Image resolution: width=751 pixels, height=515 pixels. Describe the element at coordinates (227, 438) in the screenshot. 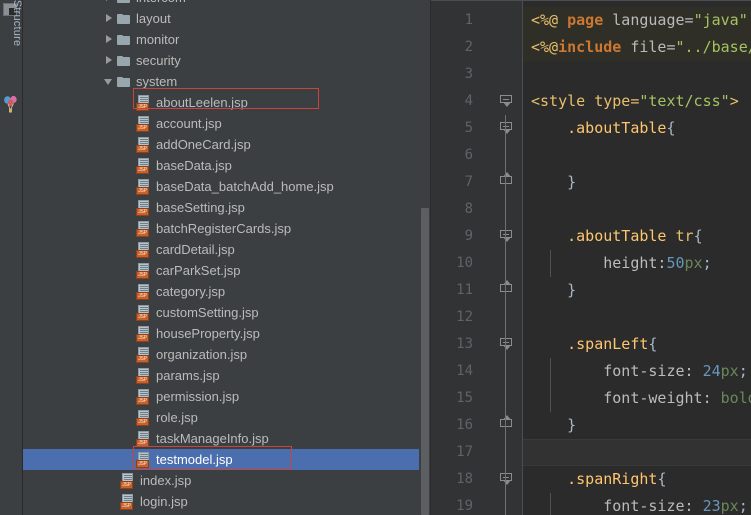

I see `tree-row: JSP taskManageInfo.jsp` at that location.